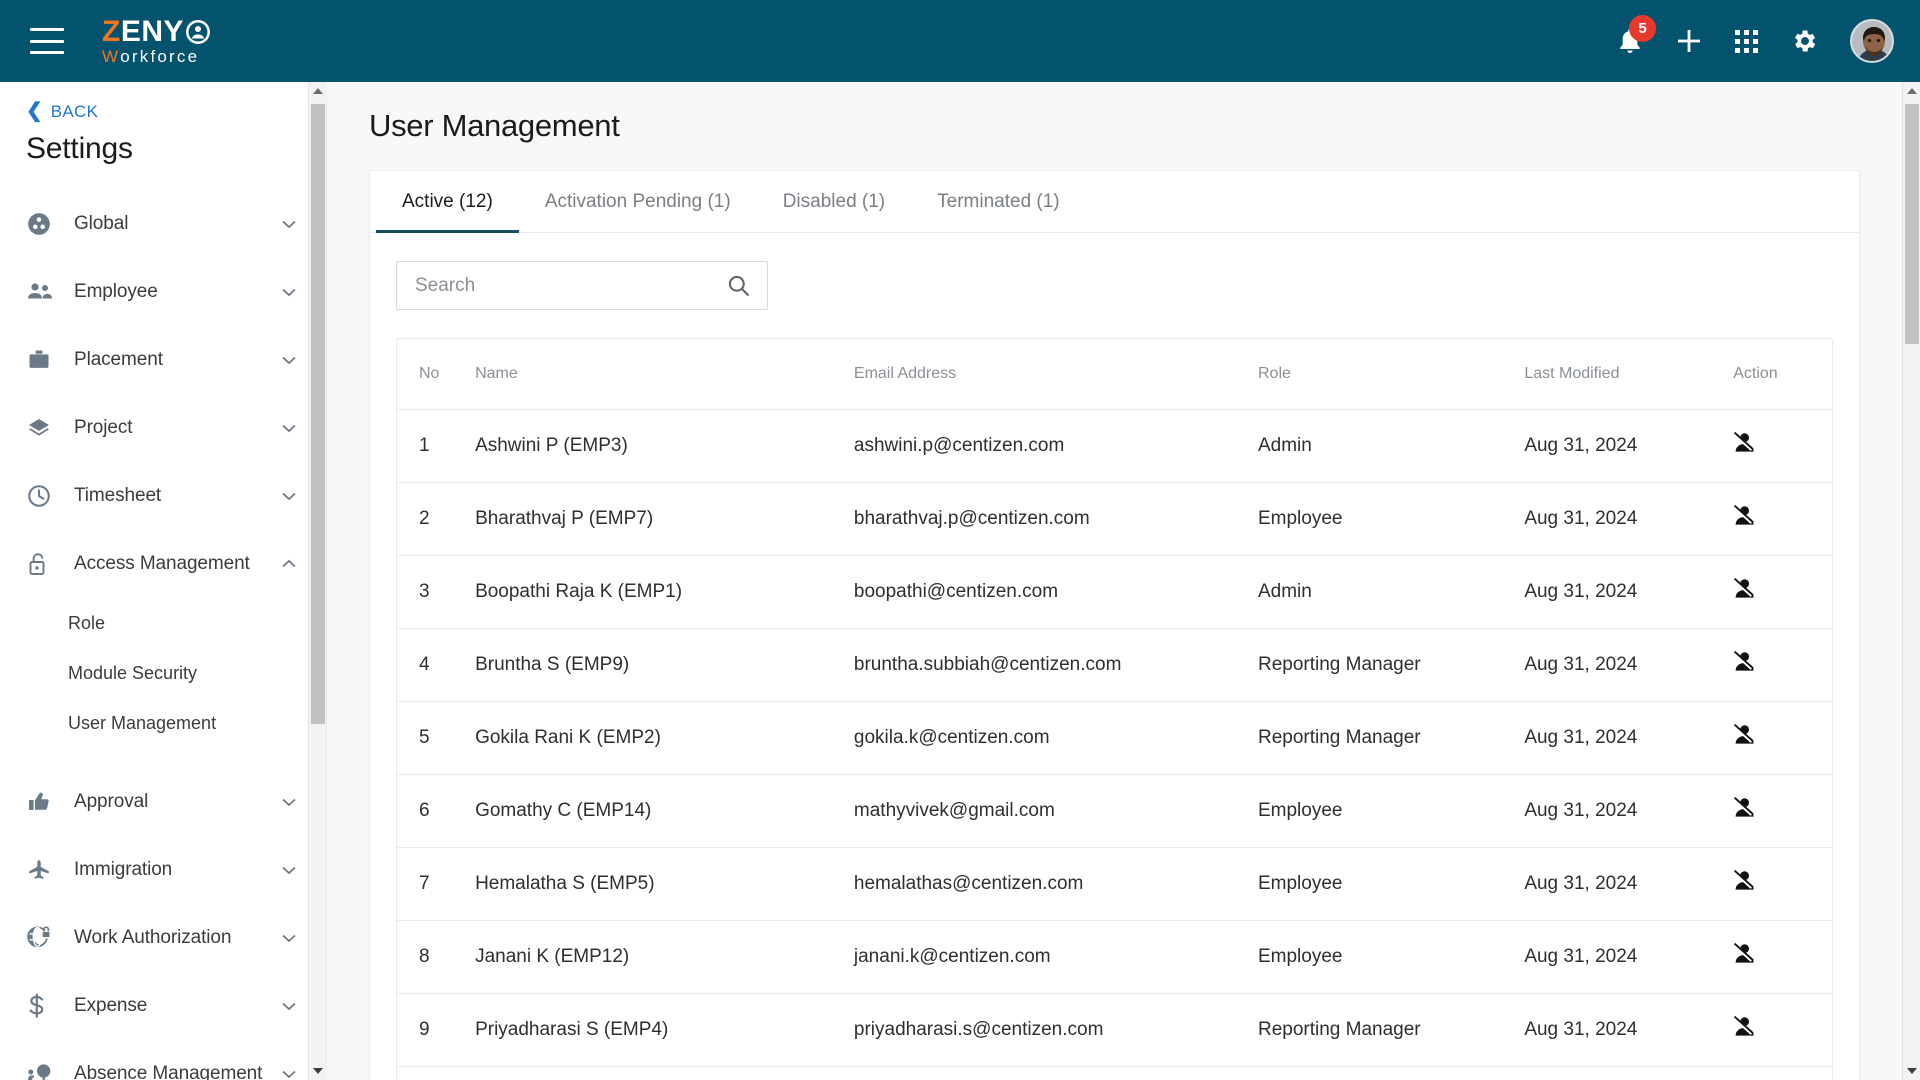 This screenshot has height=1080, width=1920. I want to click on apps-grid-button, so click(1746, 41).